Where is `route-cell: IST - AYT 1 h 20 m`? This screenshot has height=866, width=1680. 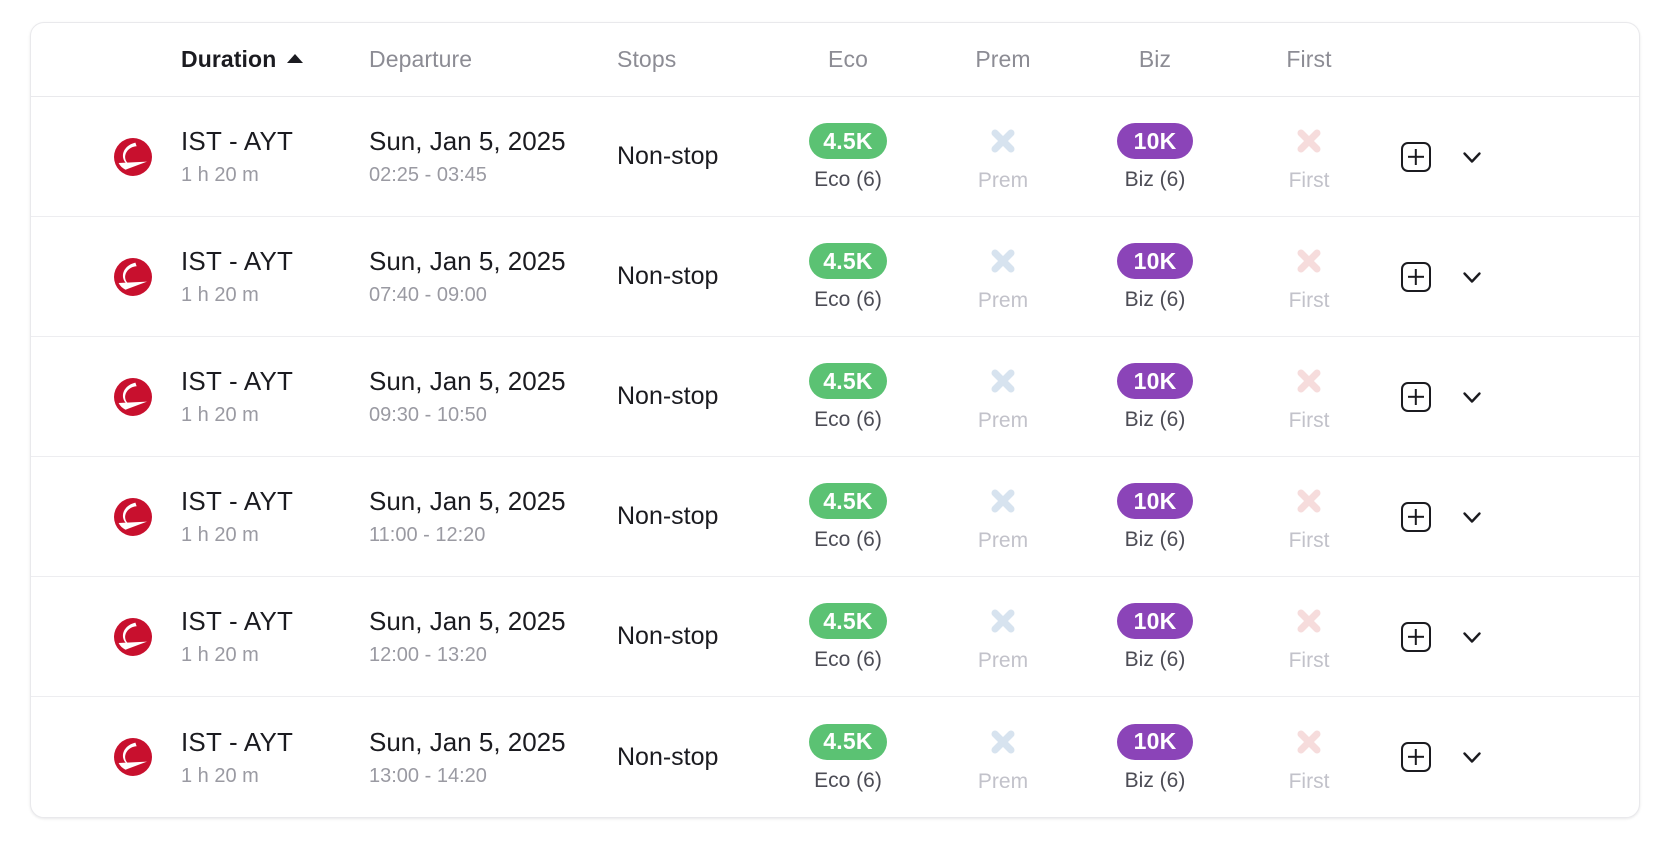 route-cell: IST - AYT 1 h 20 m is located at coordinates (275, 757).